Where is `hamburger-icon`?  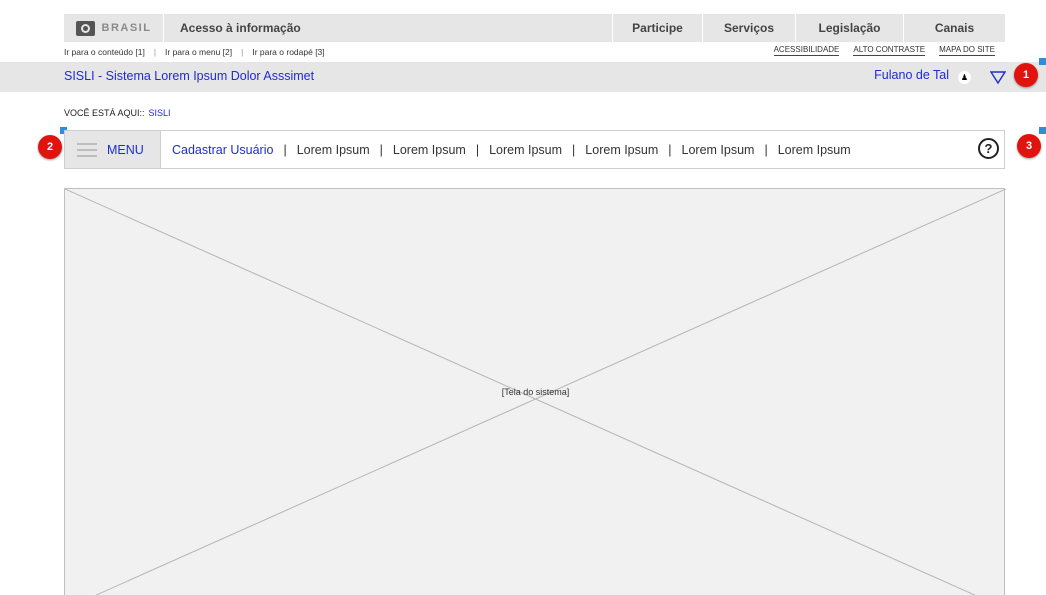
hamburger-icon is located at coordinates (87, 149).